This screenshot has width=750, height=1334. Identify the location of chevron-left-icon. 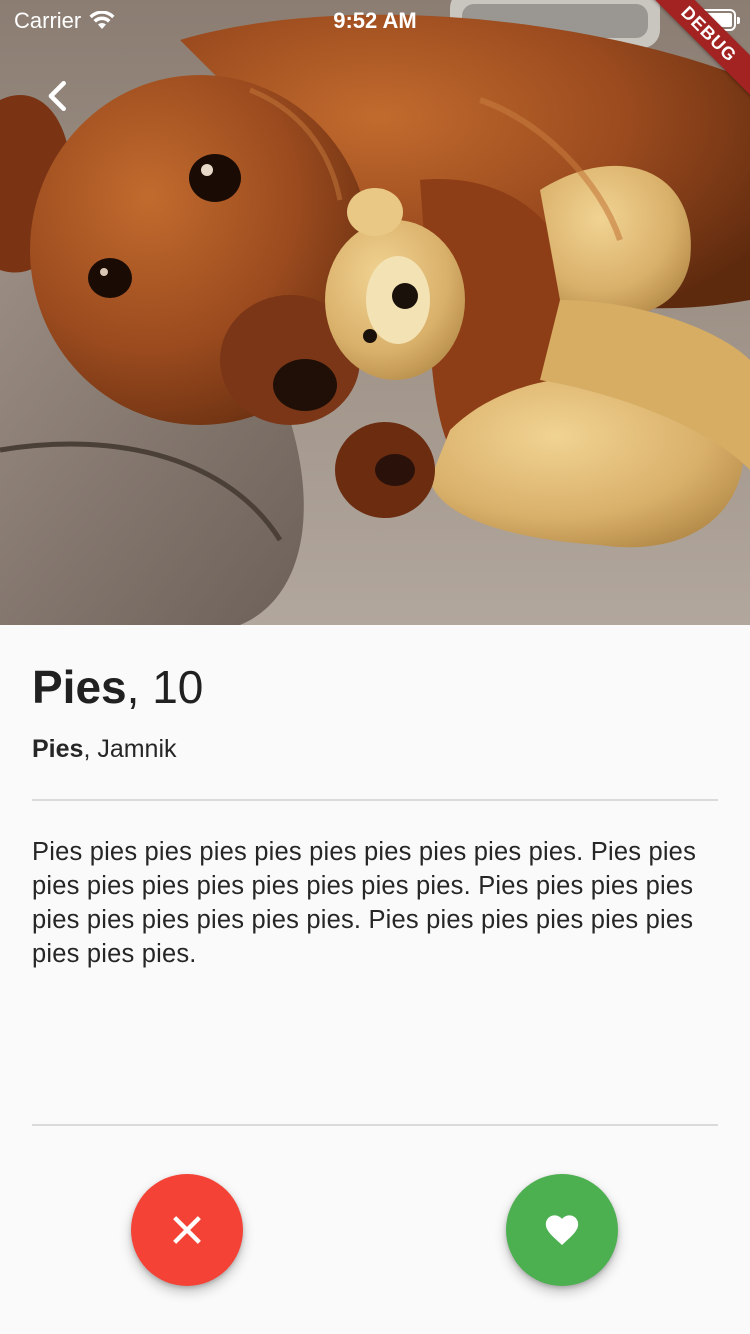
(57, 96).